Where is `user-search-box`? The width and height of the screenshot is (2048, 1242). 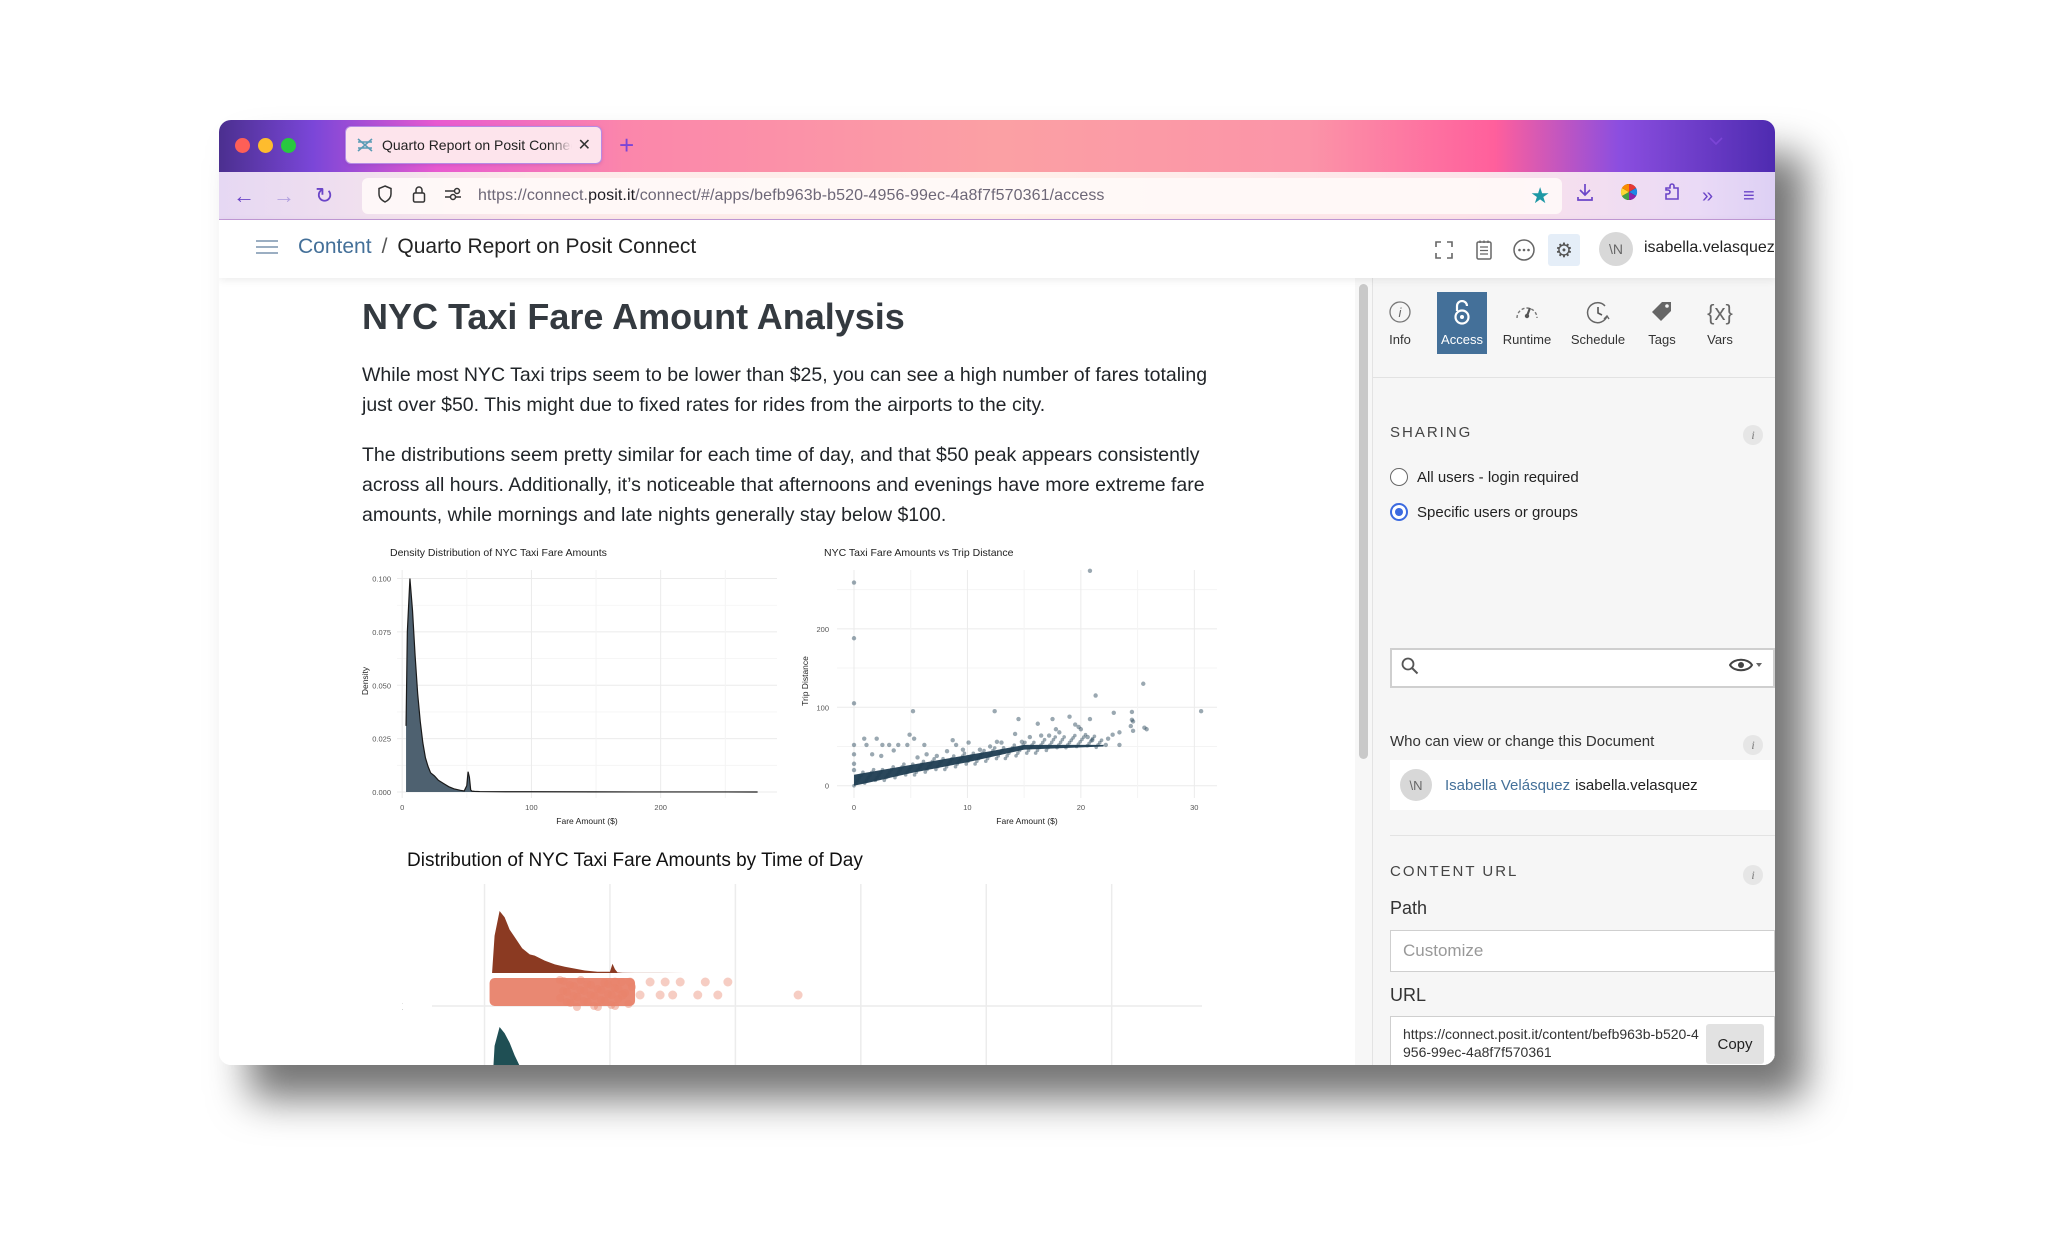
user-search-box is located at coordinates (1582, 668).